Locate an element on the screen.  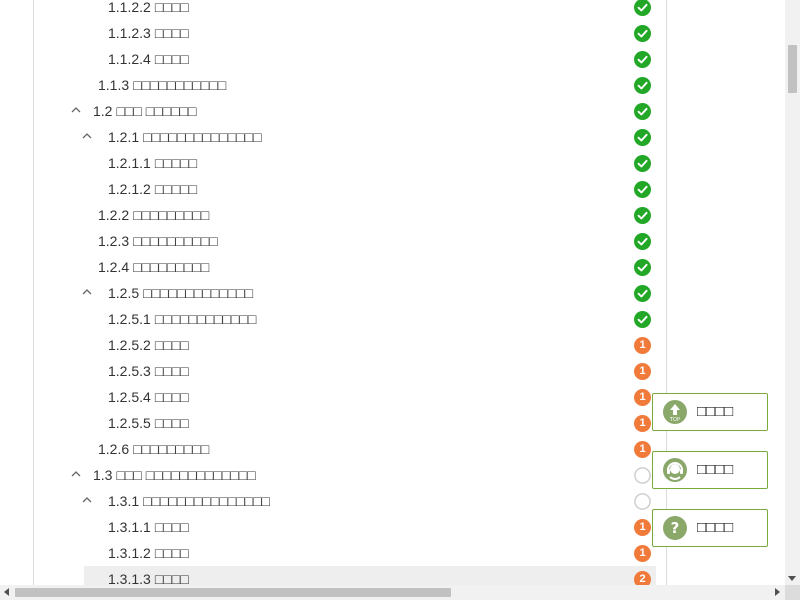
tree-row: 1.2.2 □□□□□□□□□ is located at coordinates (333, 215).